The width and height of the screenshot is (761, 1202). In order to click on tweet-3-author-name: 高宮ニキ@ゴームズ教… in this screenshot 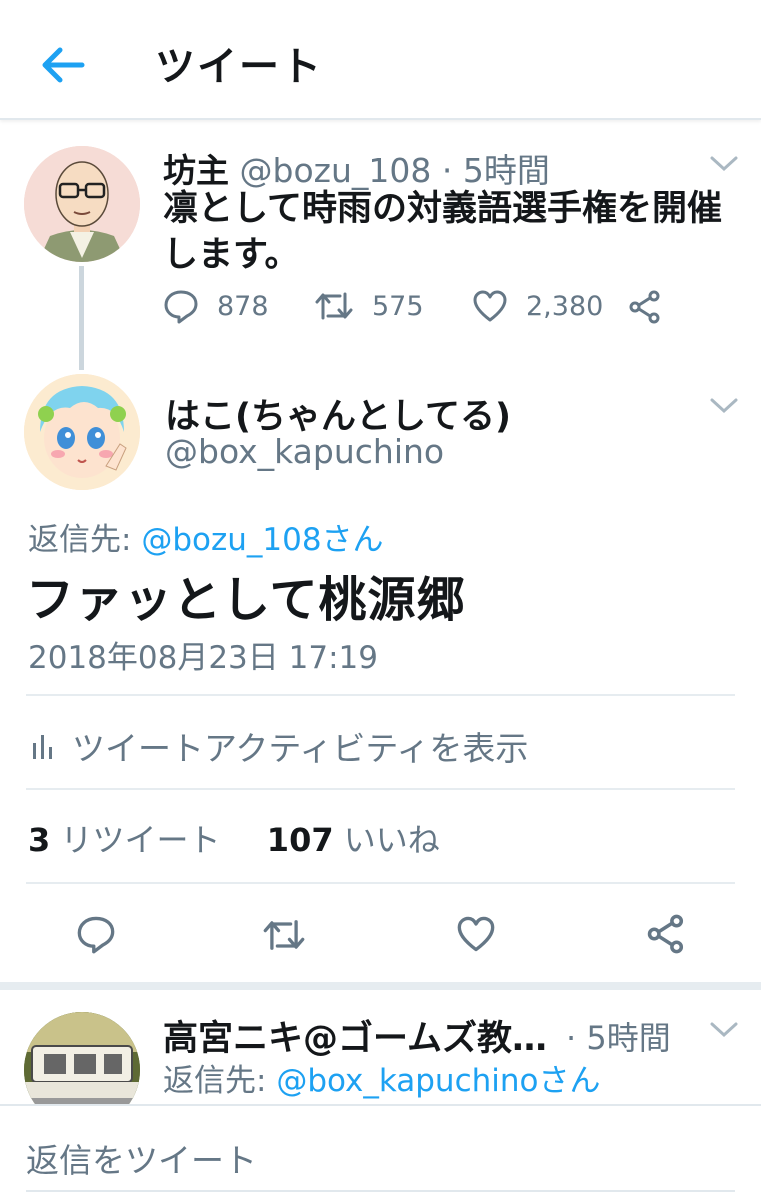, I will do `click(355, 1035)`.